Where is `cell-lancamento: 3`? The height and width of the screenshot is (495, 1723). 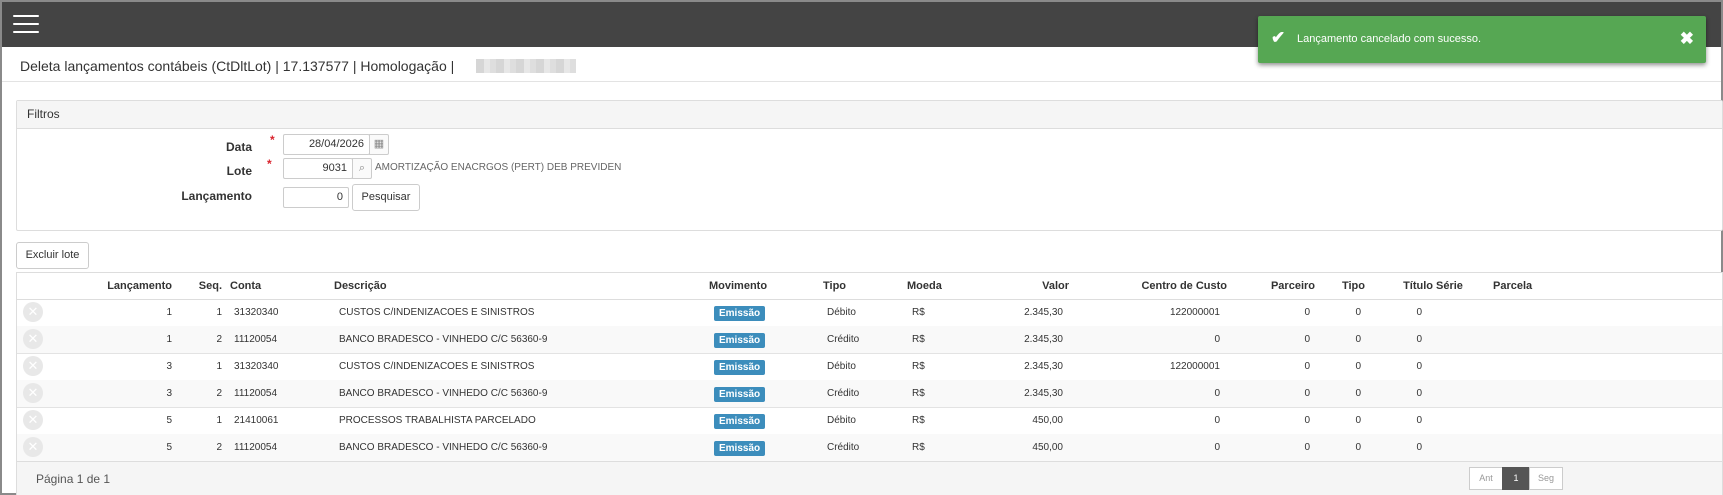
cell-lancamento: 3 is located at coordinates (169, 393).